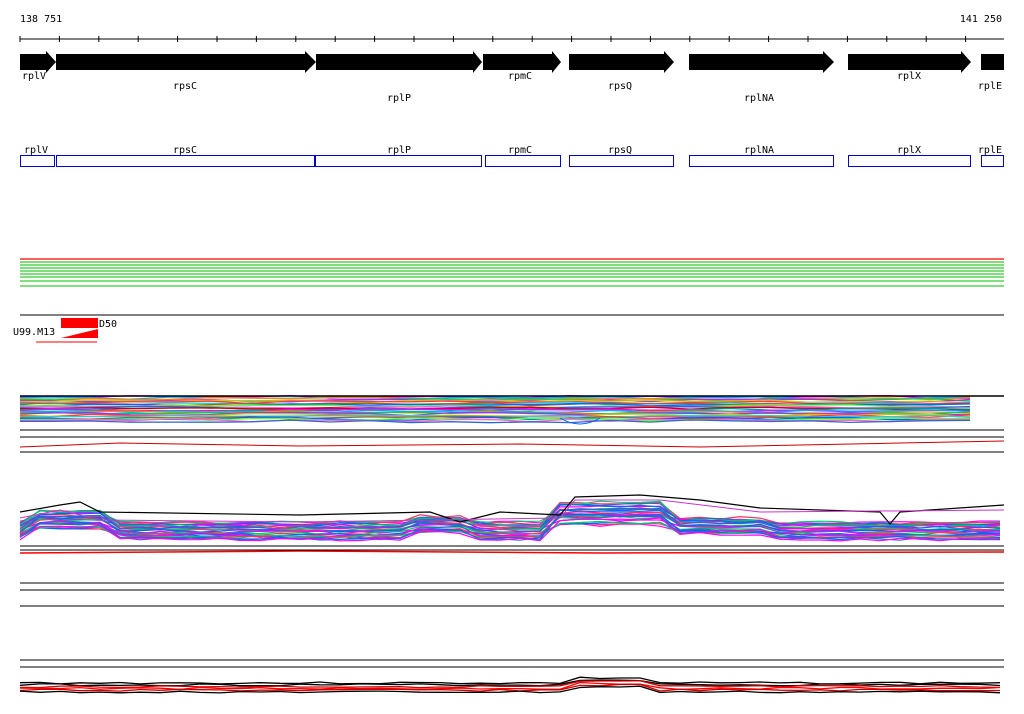 The image size is (1024, 714). What do you see at coordinates (909, 150) in the screenshot?
I see `box-label-rplX: rplX` at bounding box center [909, 150].